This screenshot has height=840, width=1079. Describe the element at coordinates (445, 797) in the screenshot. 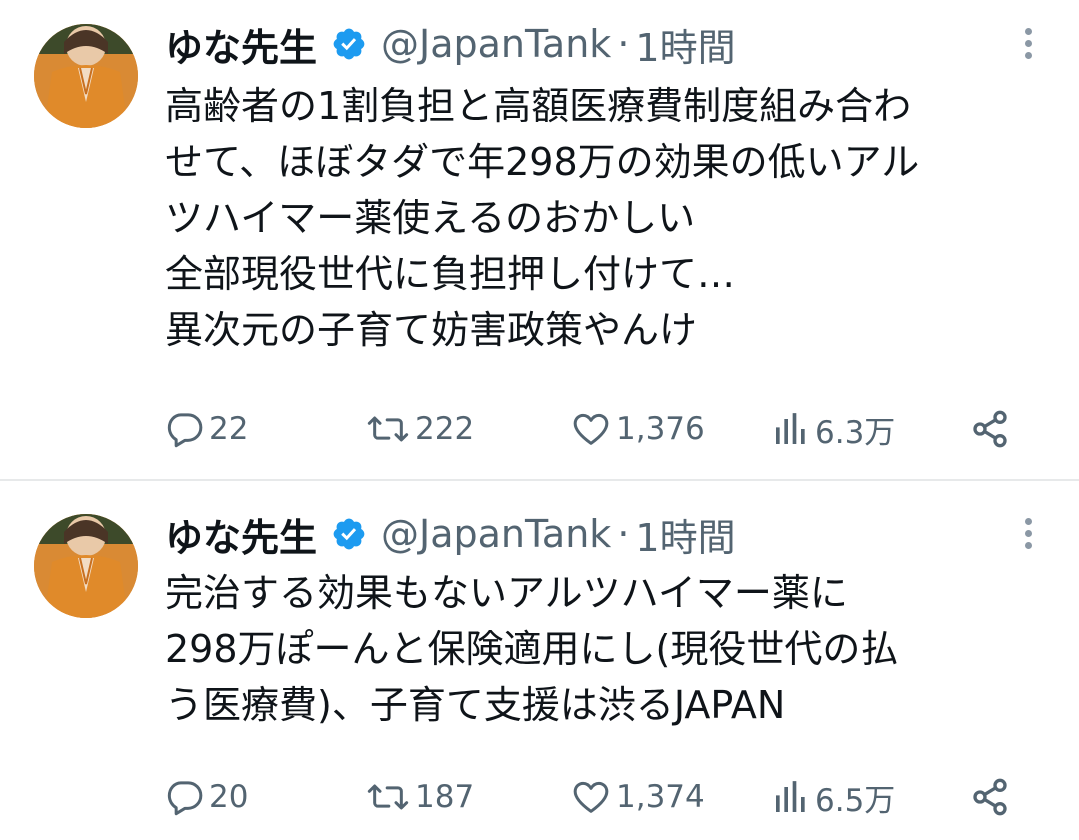

I see `retweet-count: 187` at that location.